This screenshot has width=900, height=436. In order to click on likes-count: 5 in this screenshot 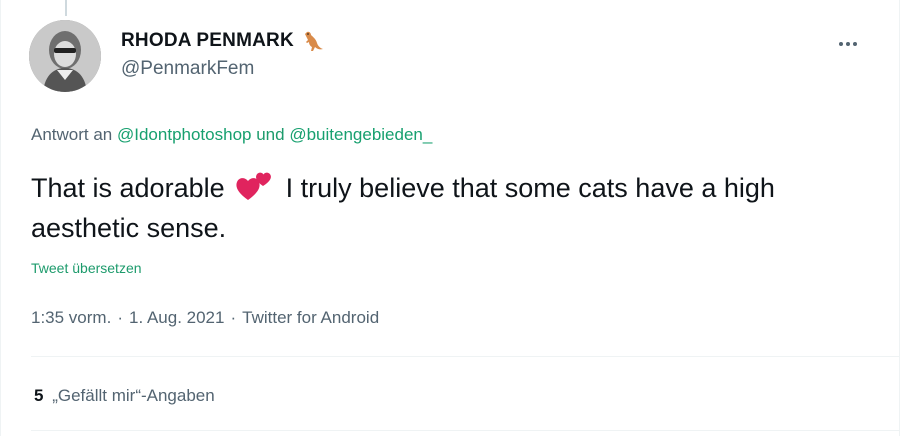, I will do `click(39, 395)`.